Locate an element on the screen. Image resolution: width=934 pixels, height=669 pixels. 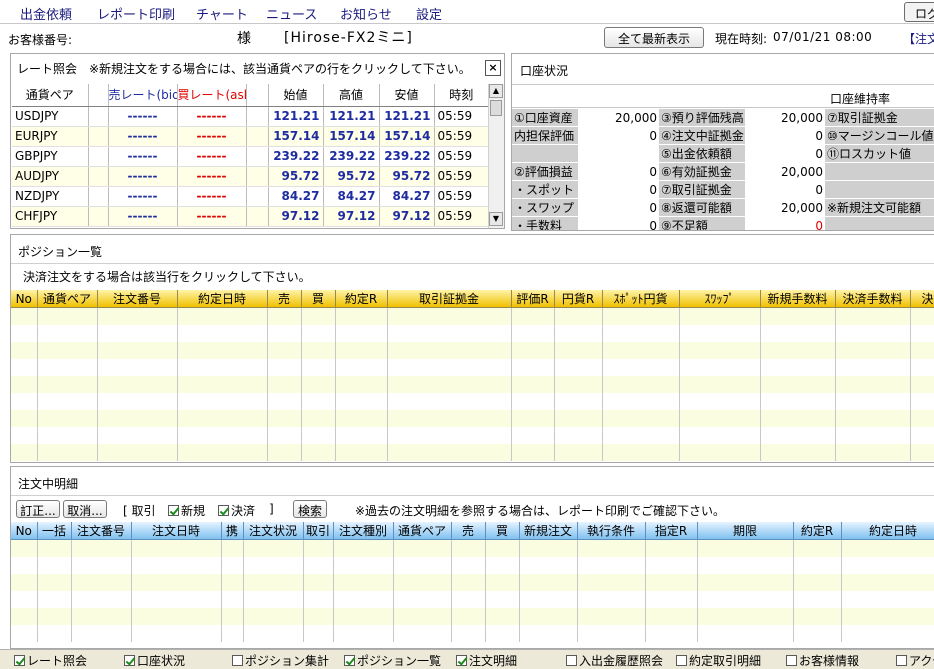
logout-button: ログ is located at coordinates (919, 12).